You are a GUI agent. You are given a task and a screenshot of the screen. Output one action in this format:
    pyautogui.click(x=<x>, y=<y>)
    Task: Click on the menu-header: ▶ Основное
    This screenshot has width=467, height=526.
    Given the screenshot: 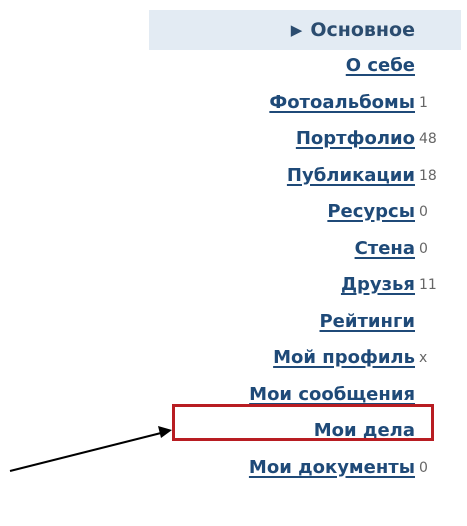 What is the action you would take?
    pyautogui.click(x=305, y=30)
    